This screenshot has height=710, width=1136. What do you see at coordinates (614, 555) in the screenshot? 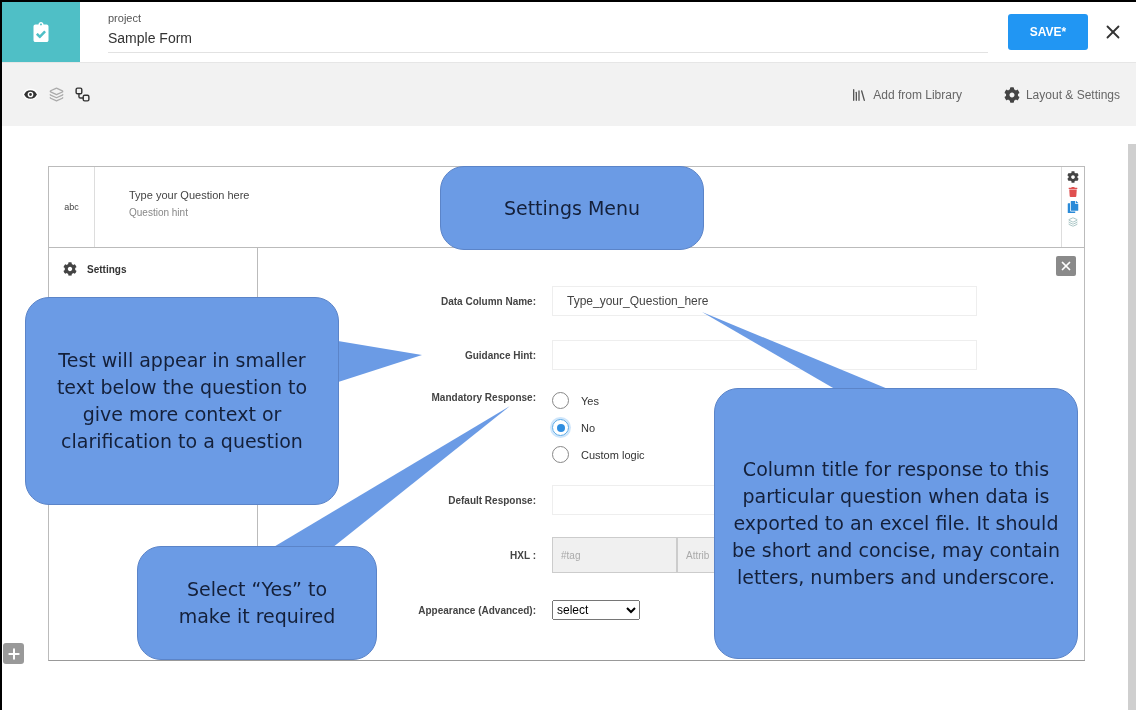
I see `hxl-field: #tag` at bounding box center [614, 555].